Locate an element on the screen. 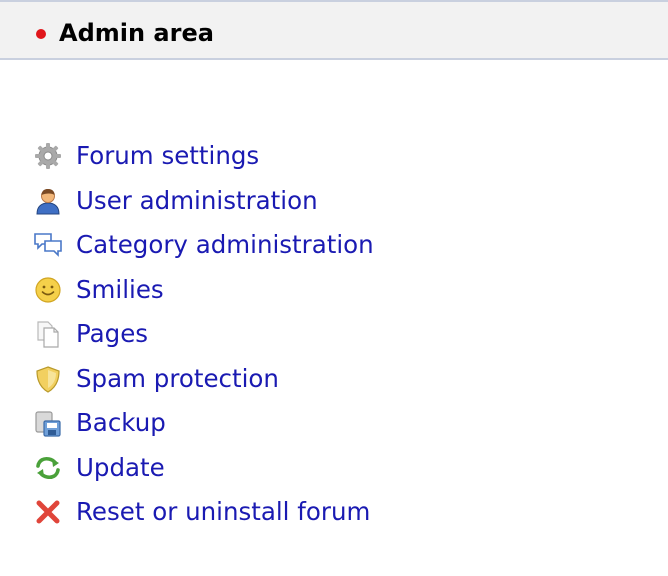 Image resolution: width=668 pixels, height=576 pixels. shield-icon is located at coordinates (48, 379).